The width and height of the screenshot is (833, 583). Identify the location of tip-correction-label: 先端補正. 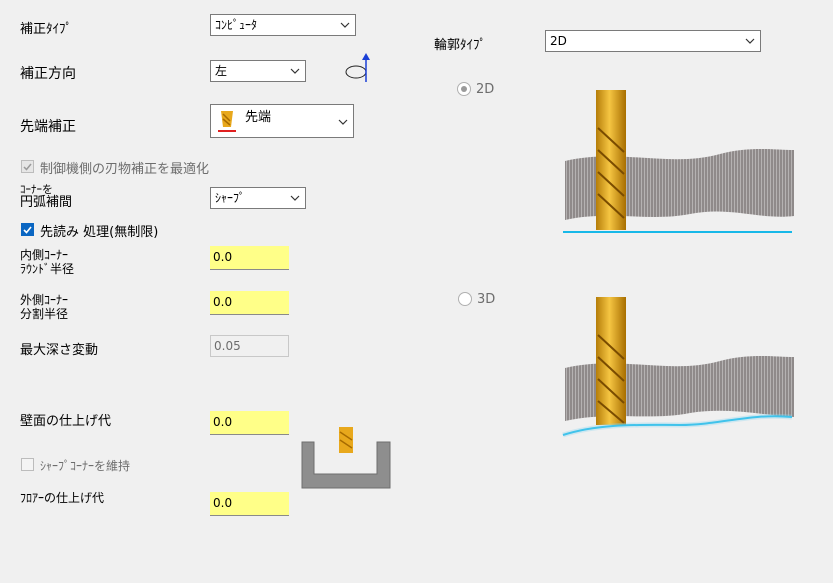
(48, 127).